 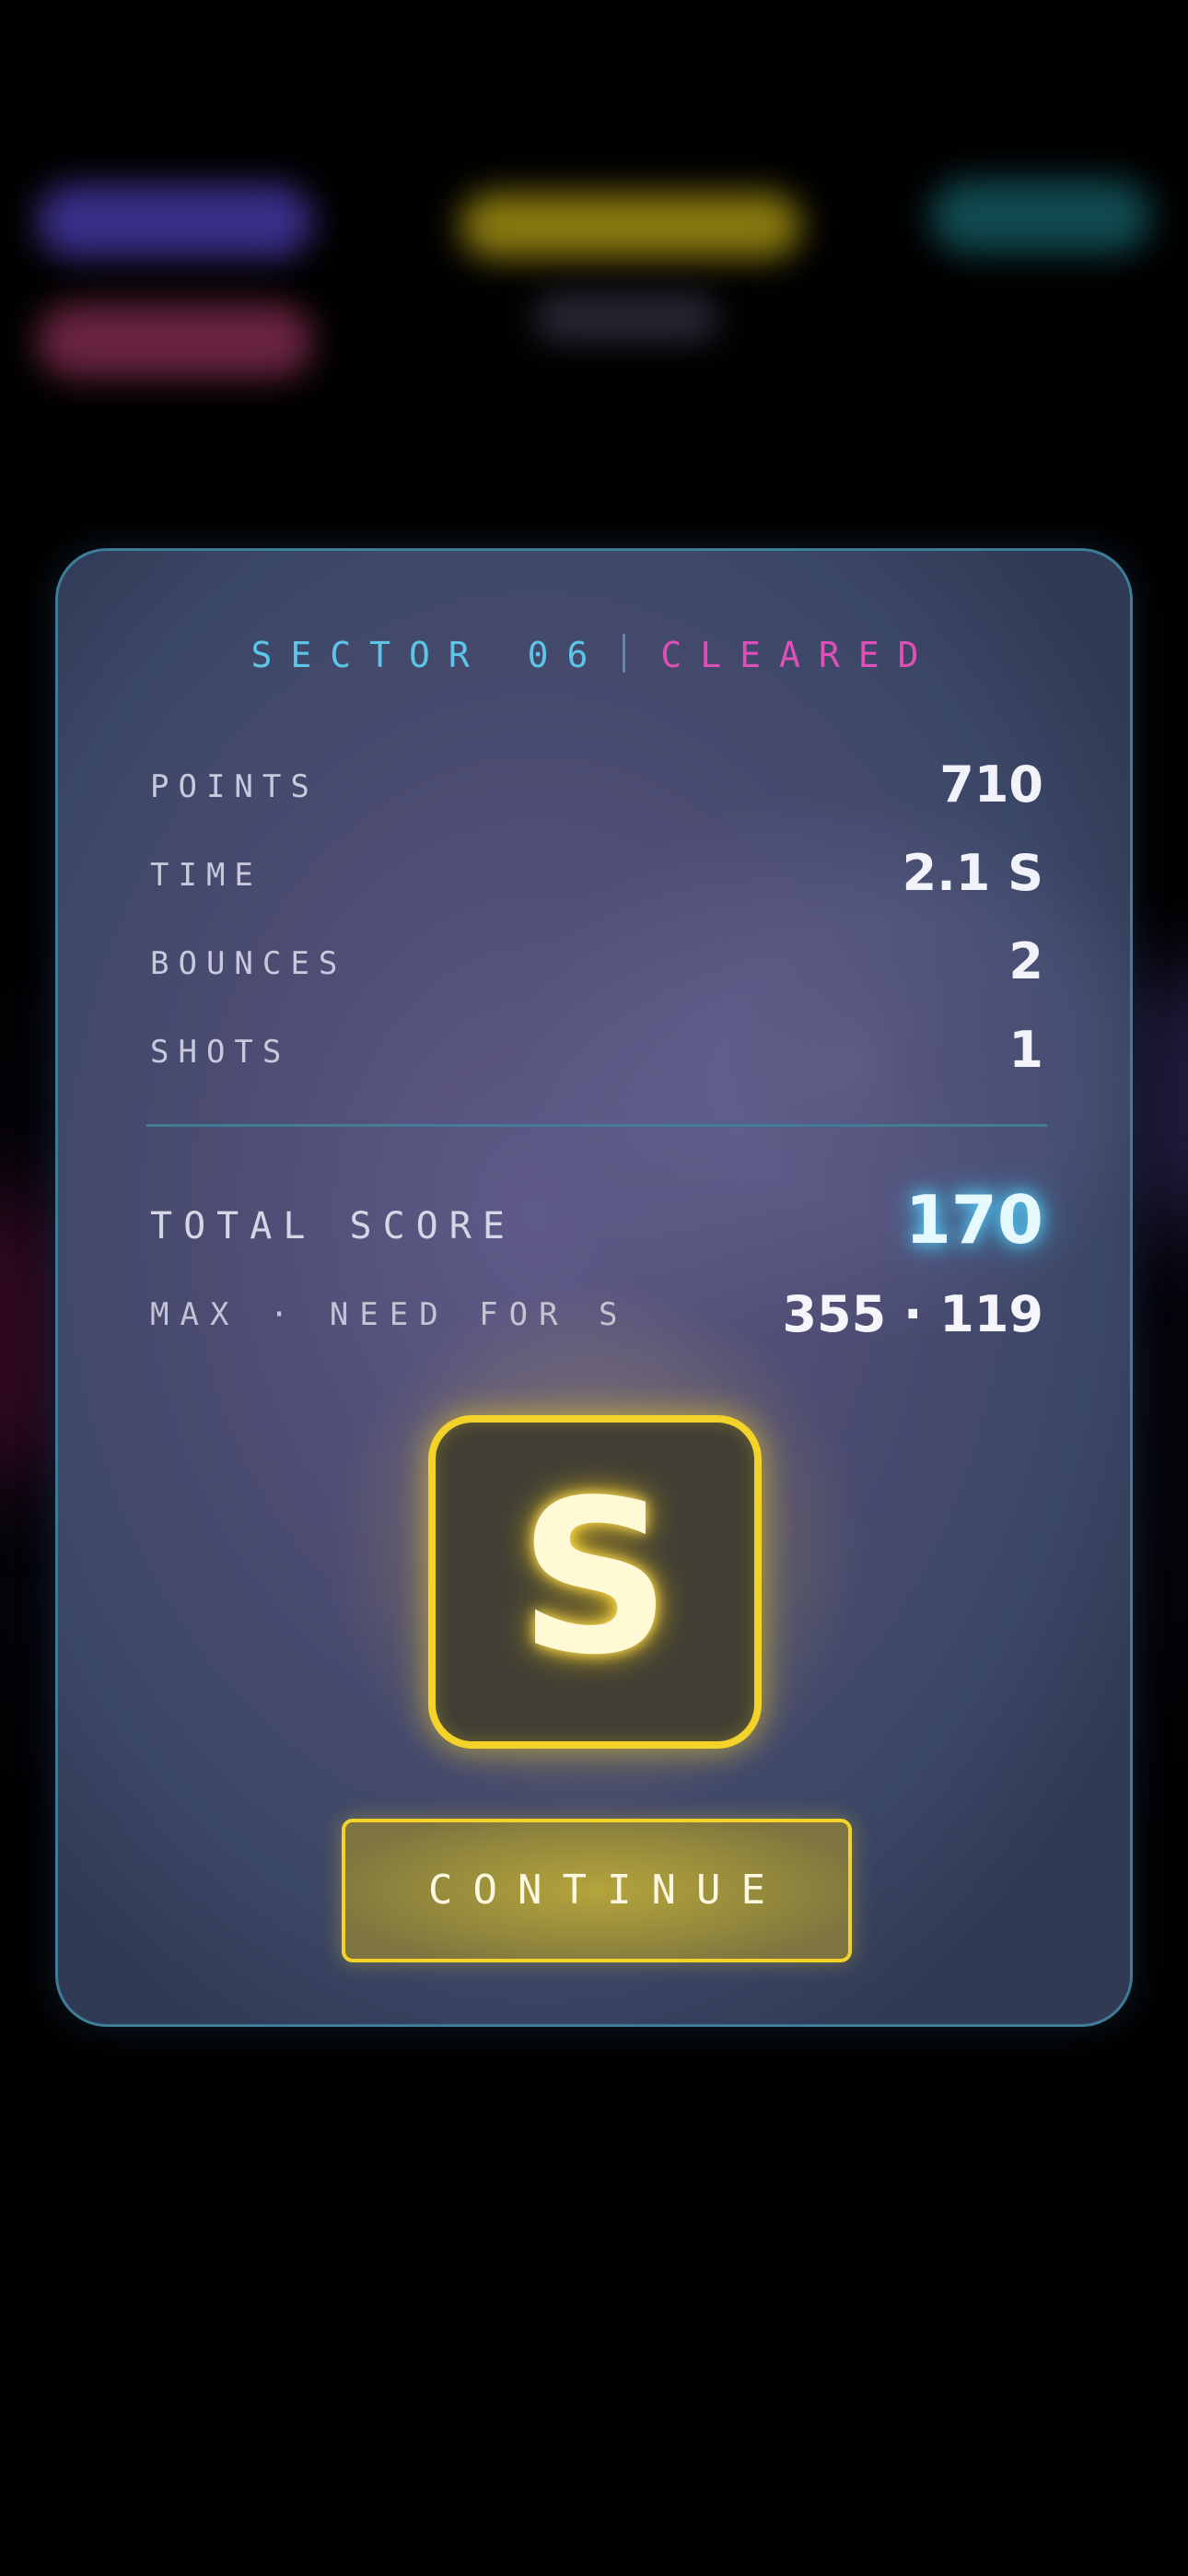 I want to click on grade-badge: S, so click(x=595, y=1582).